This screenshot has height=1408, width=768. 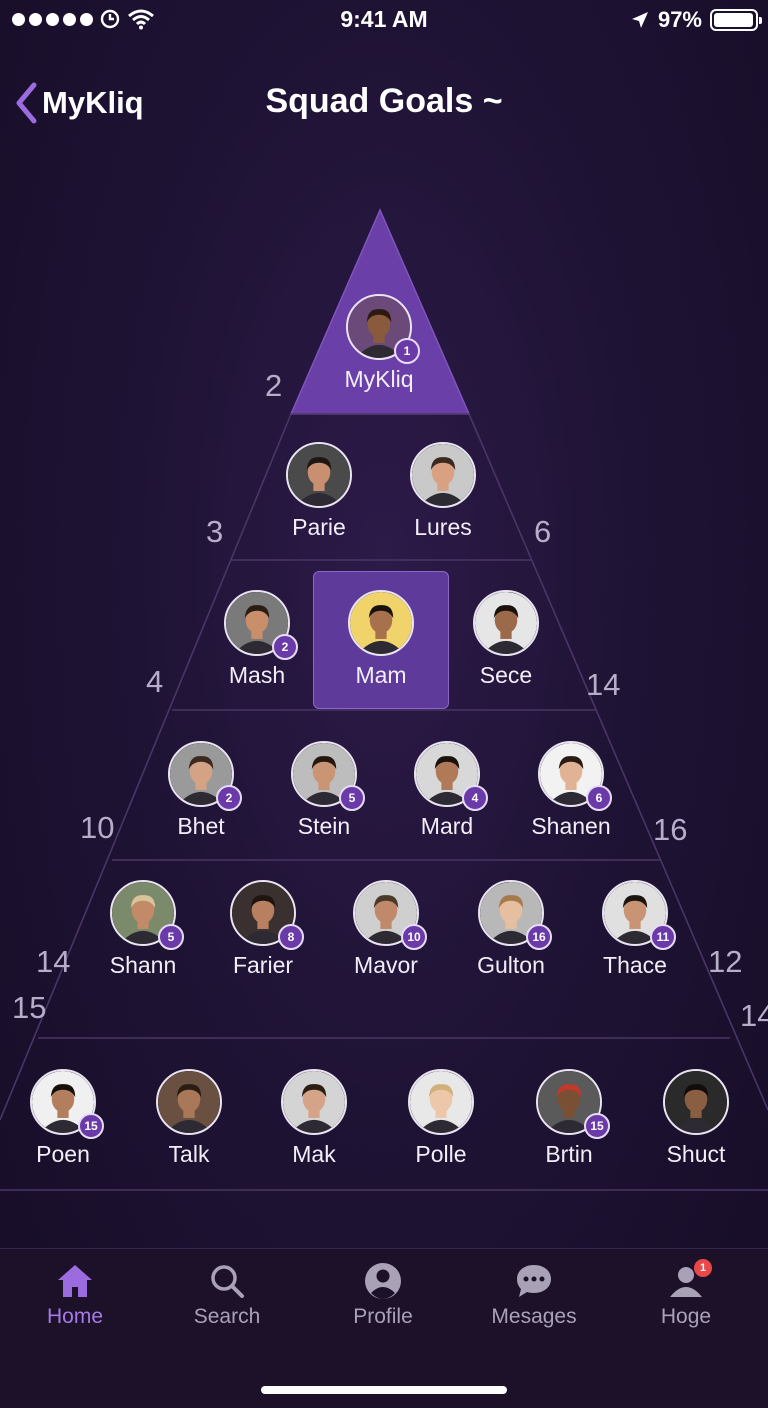 What do you see at coordinates (451, 776) in the screenshot?
I see `avatar: 4` at bounding box center [451, 776].